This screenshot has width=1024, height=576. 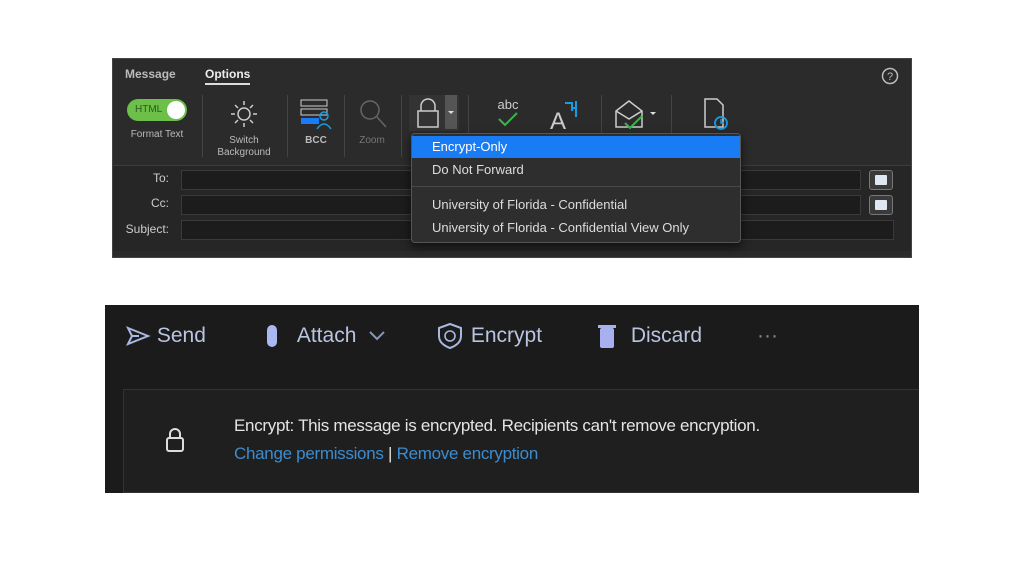 I want to click on trash-icon, so click(x=607, y=337).